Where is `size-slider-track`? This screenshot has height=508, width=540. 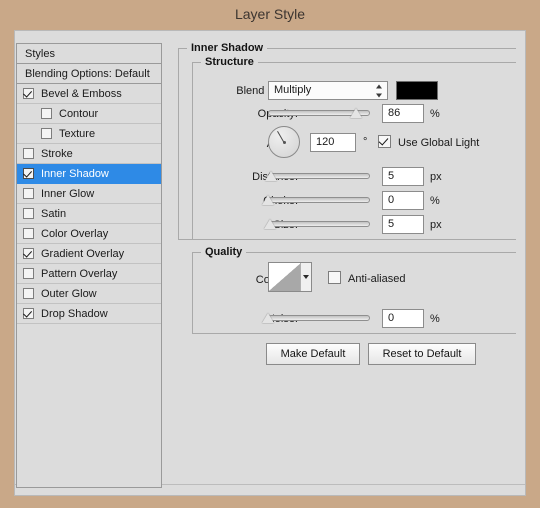
size-slider-track is located at coordinates (319, 224).